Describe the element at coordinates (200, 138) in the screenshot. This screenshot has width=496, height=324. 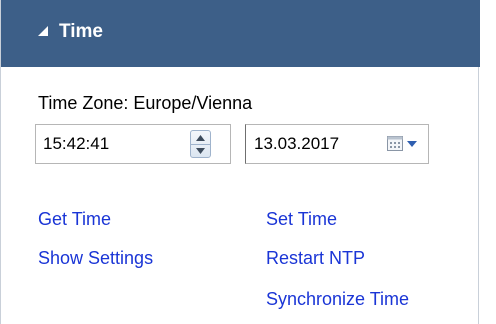
I see `spinner-up-icon` at that location.